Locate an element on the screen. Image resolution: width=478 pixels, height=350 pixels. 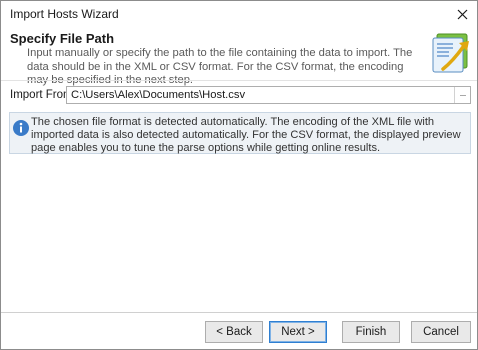
import-path-value: C:\Users\Alex\Documents\Host.csv is located at coordinates (158, 95).